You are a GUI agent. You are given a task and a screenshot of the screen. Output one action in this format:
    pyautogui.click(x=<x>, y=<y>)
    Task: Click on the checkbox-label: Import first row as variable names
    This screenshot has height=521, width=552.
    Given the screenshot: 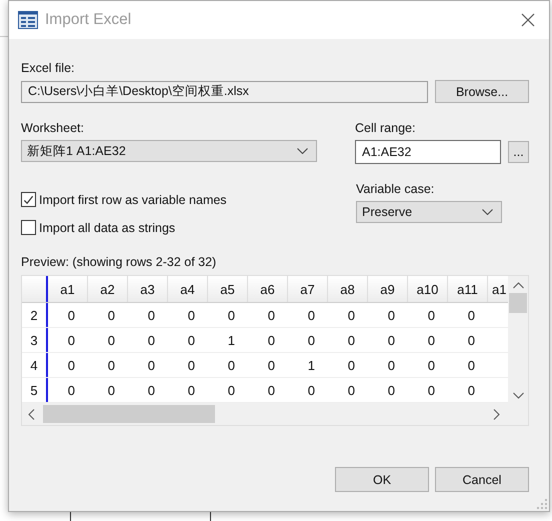 What is the action you would take?
    pyautogui.click(x=133, y=199)
    